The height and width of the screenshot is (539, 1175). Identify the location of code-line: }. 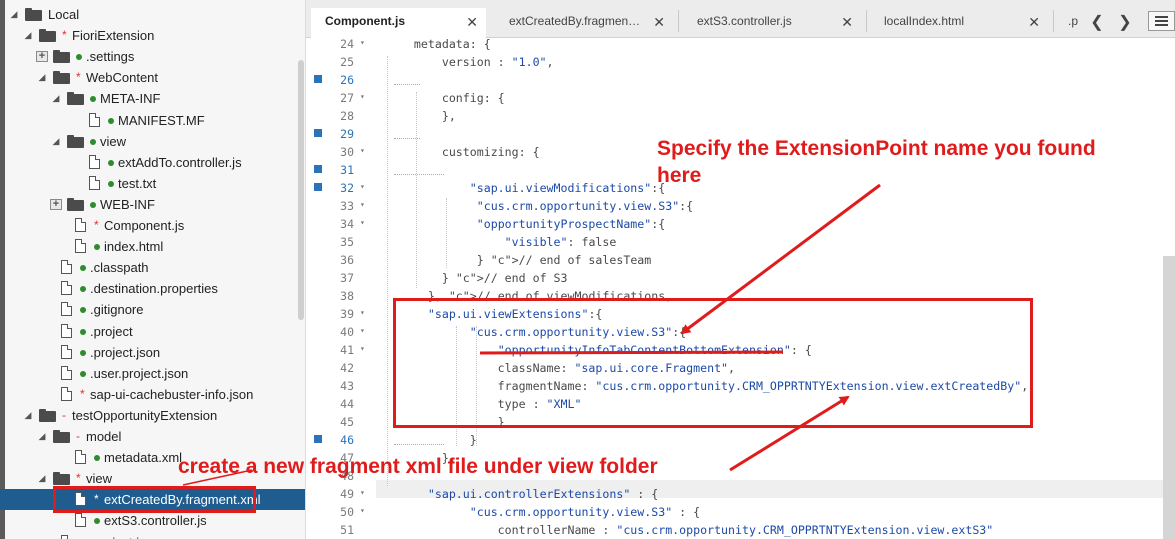
(431, 442).